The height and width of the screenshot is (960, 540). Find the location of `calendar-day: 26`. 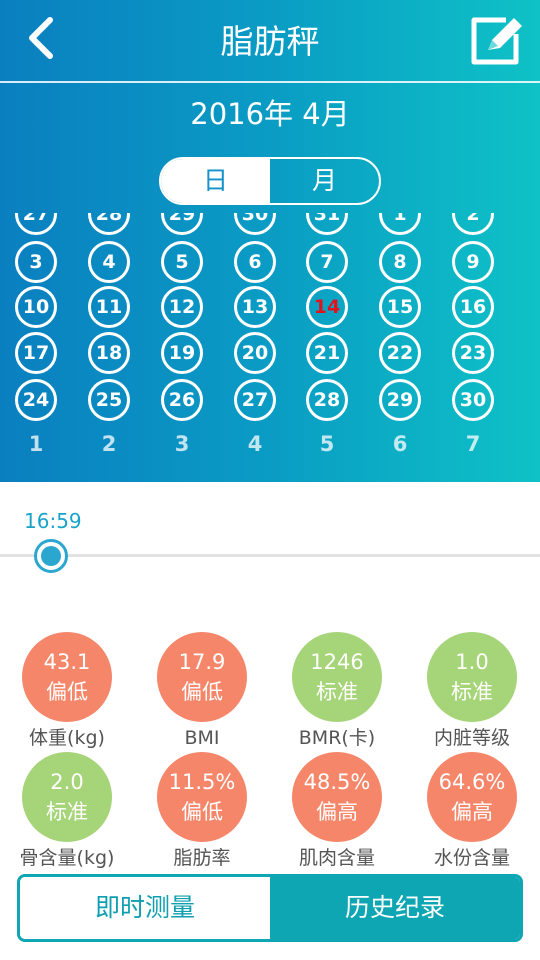

calendar-day: 26 is located at coordinates (182, 400).